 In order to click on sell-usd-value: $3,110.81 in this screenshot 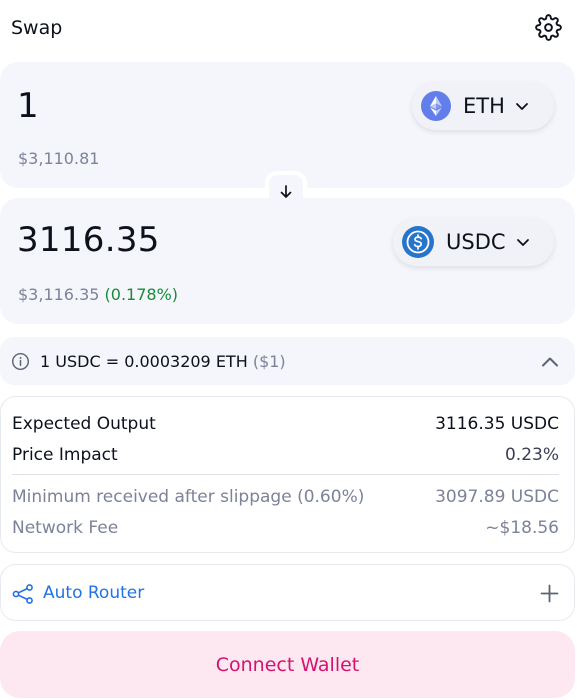, I will do `click(59, 158)`.